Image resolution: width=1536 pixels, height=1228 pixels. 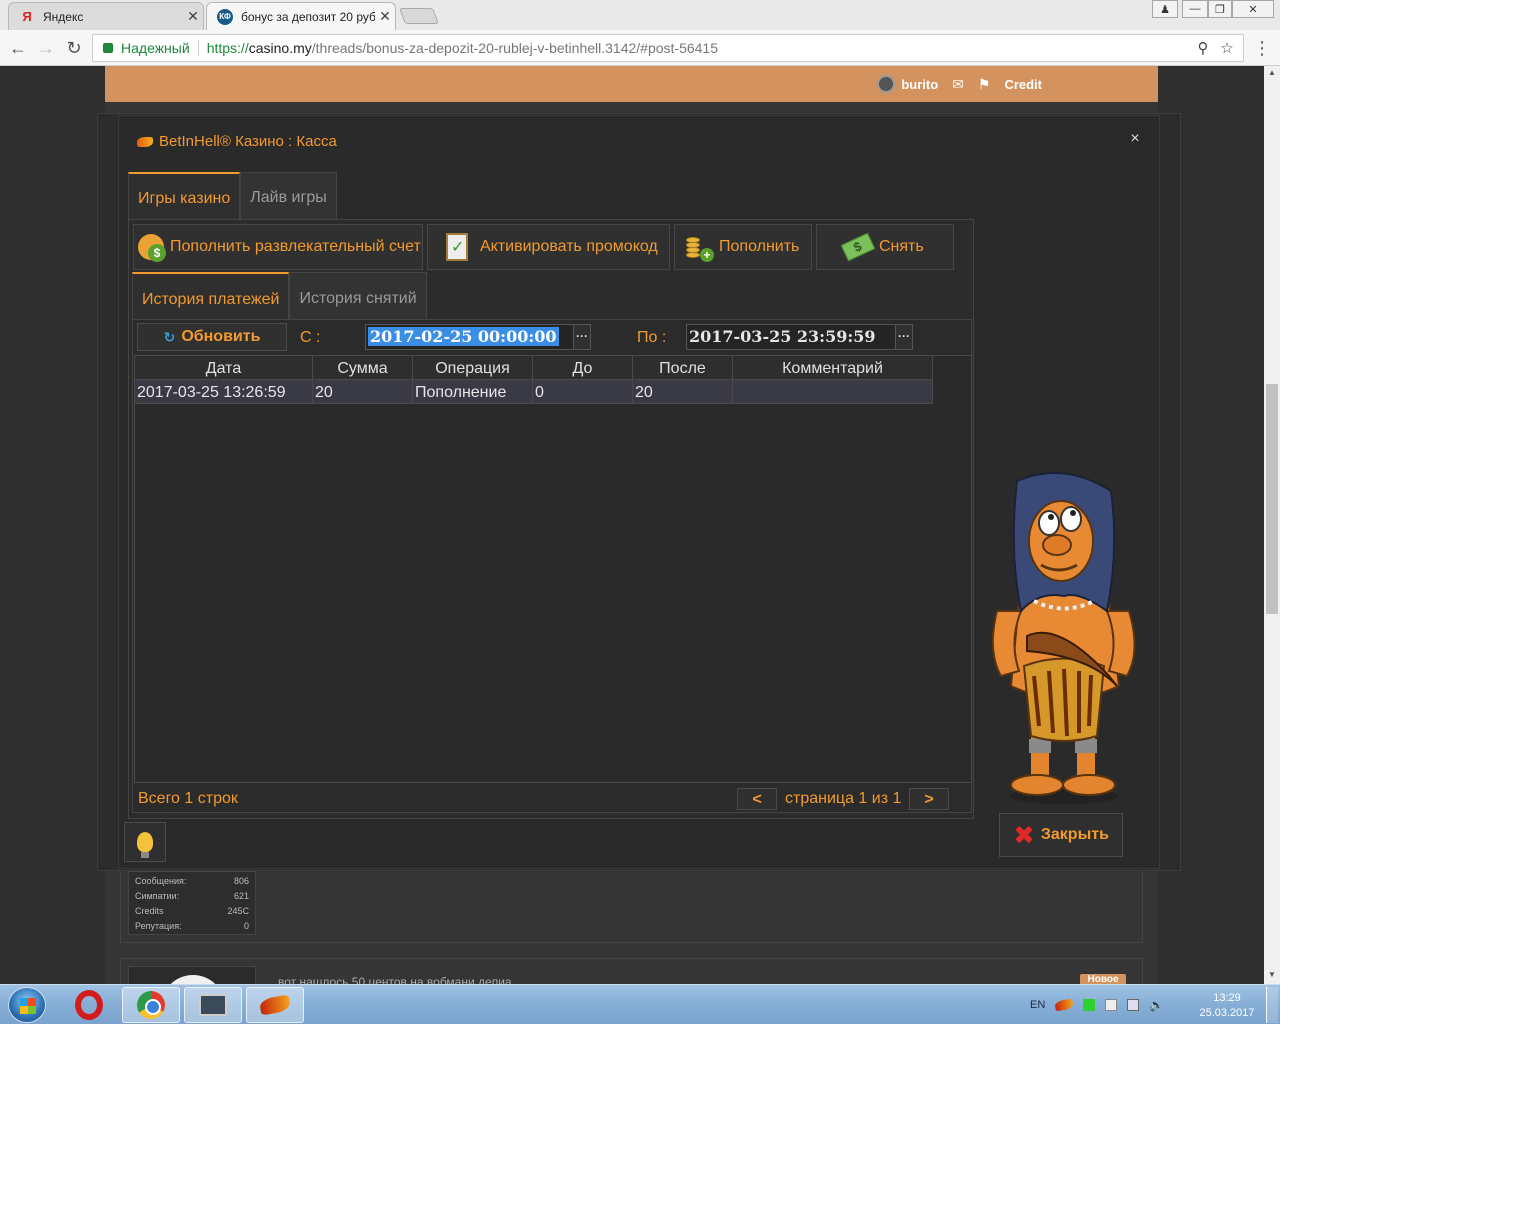 I want to click on scroll-down-icon: ▼, so click(x=1272, y=975).